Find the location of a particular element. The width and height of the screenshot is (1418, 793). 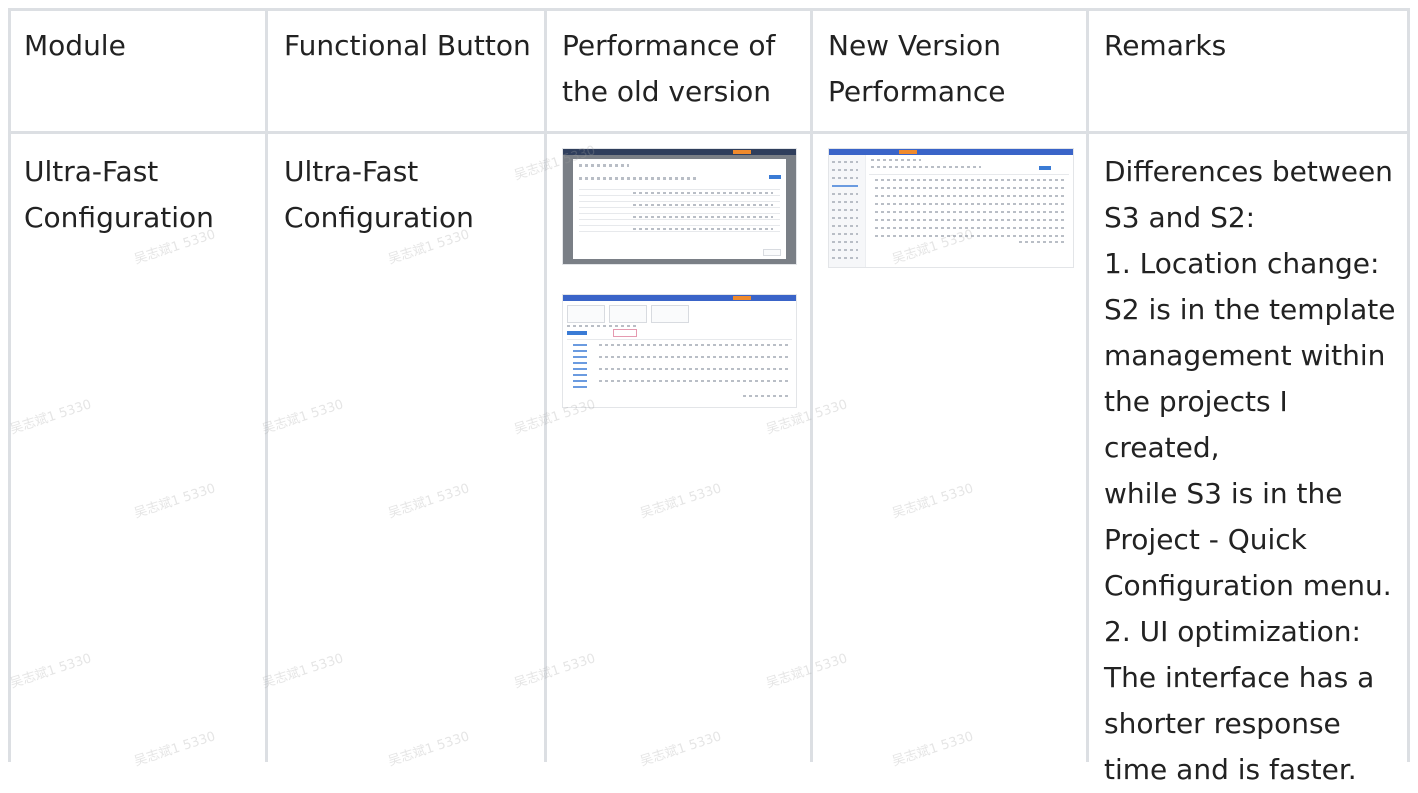

cell-module: Ultra-Fast Configuration is located at coordinates (119, 194).